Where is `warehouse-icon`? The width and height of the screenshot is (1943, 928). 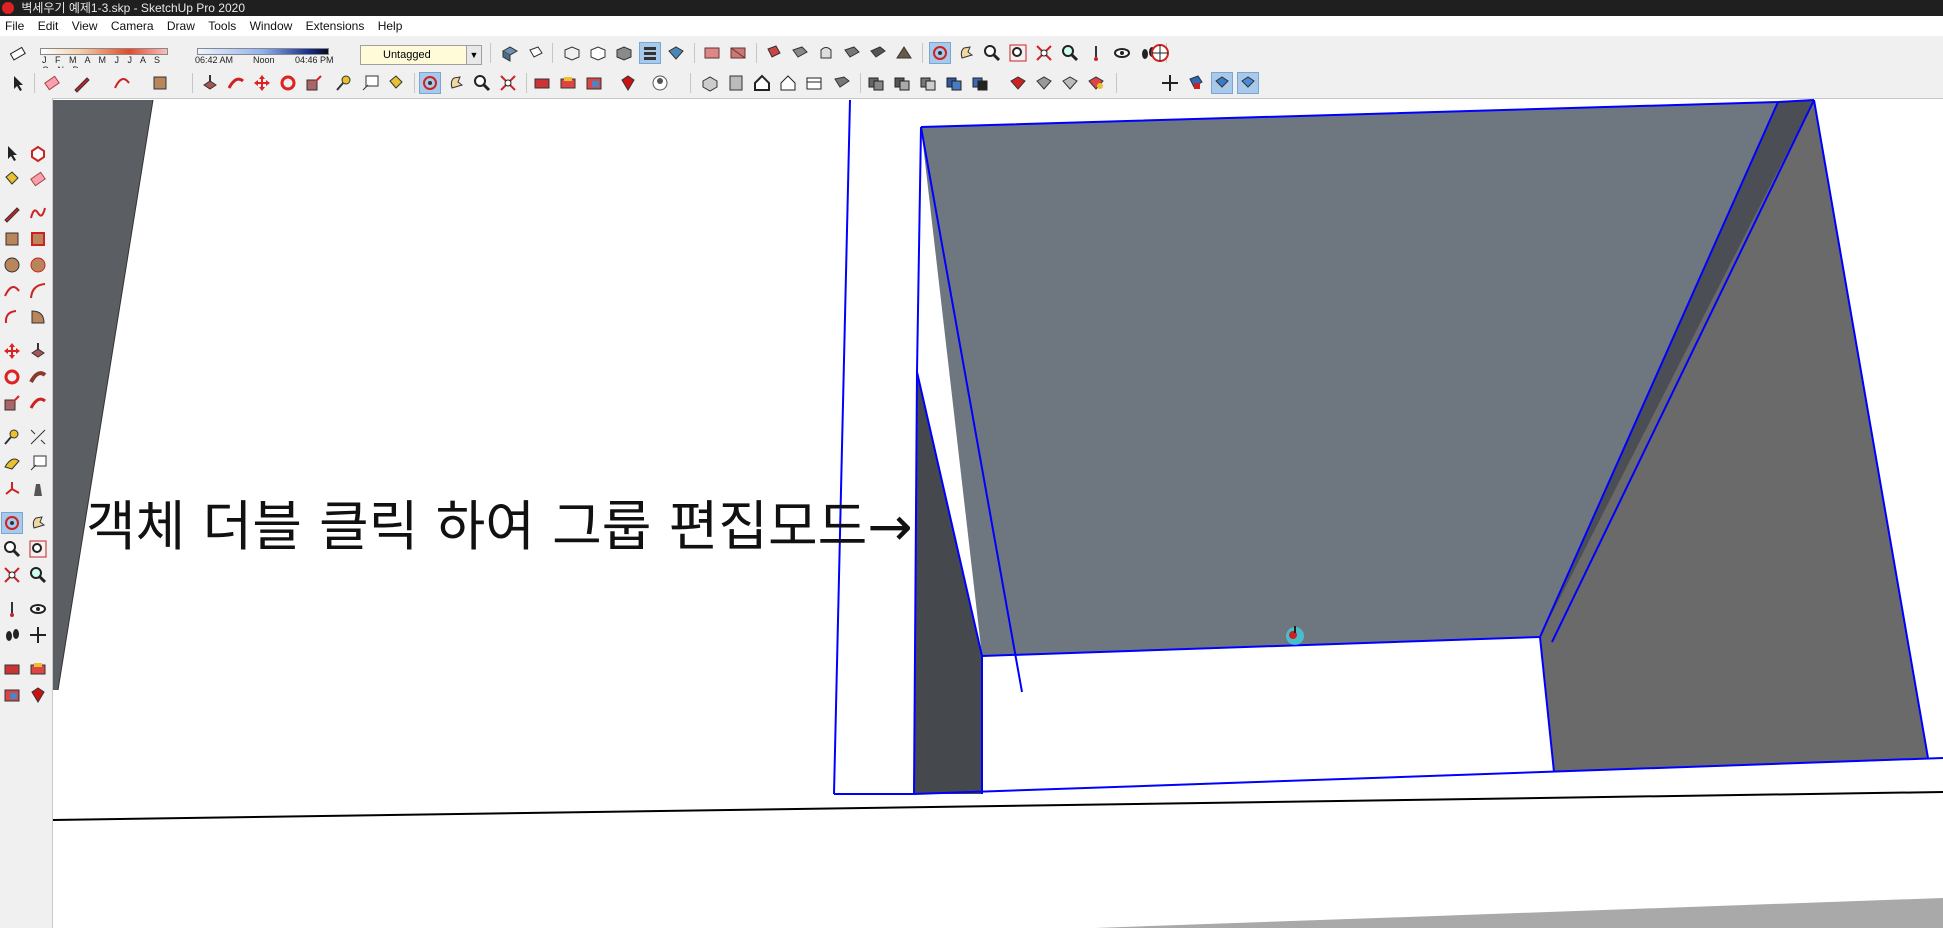
warehouse-icon is located at coordinates (12, 669).